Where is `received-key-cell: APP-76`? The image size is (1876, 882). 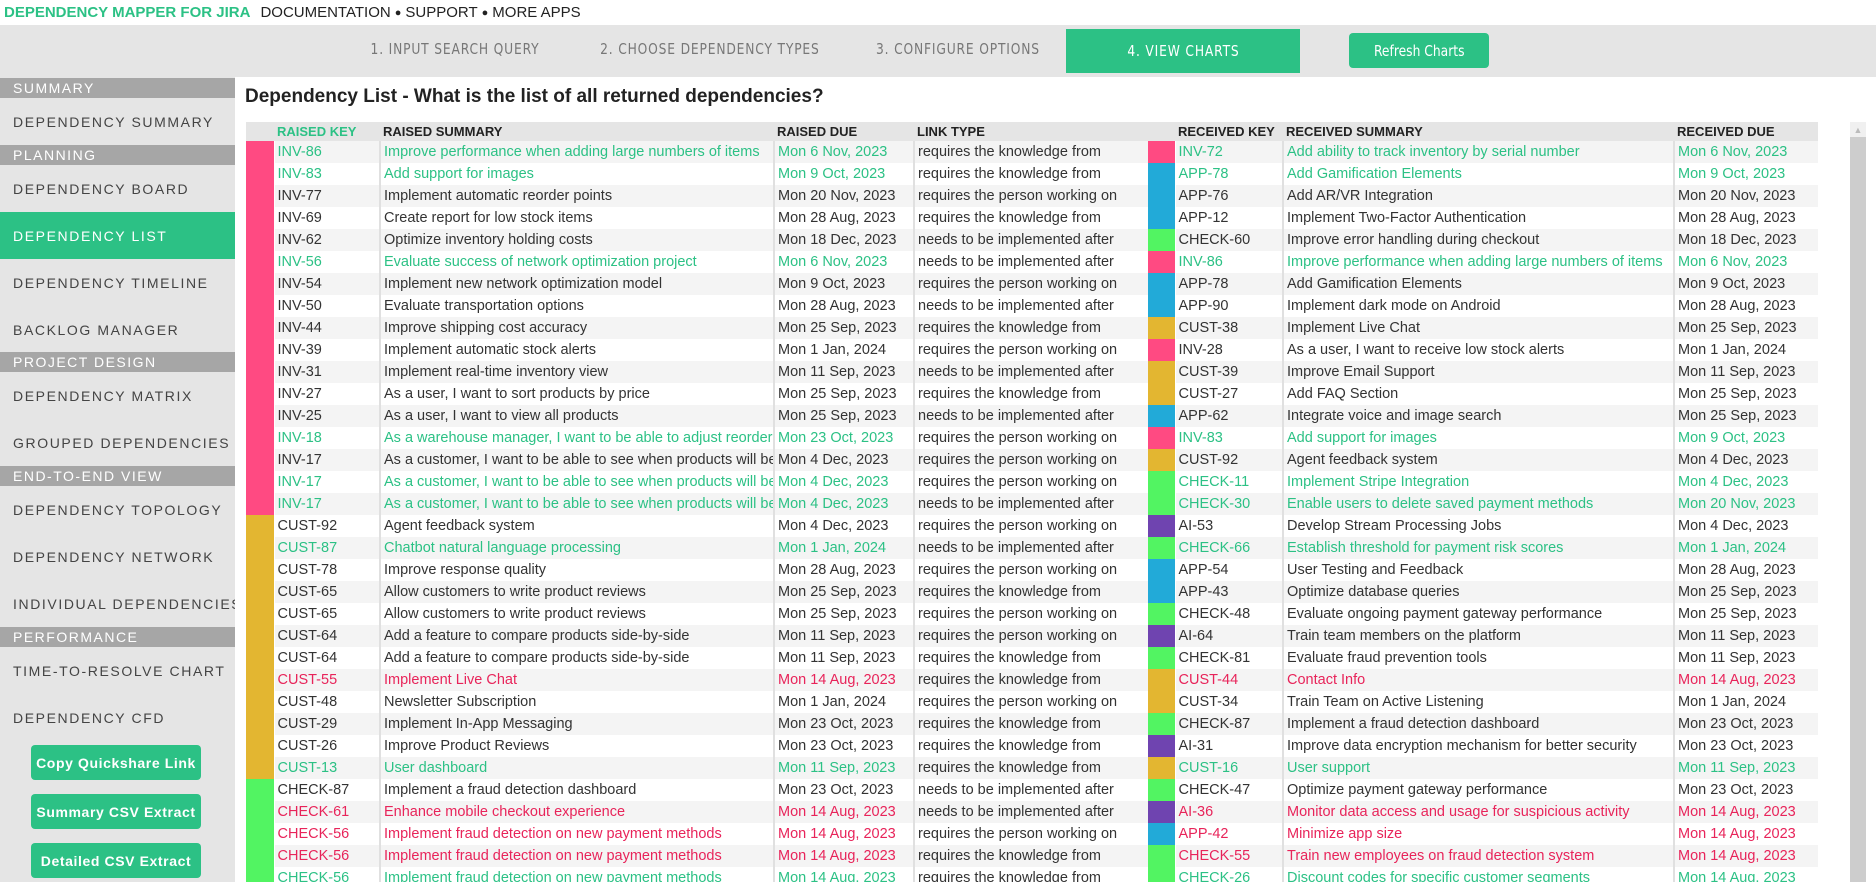
received-key-cell: APP-76 is located at coordinates (1229, 196).